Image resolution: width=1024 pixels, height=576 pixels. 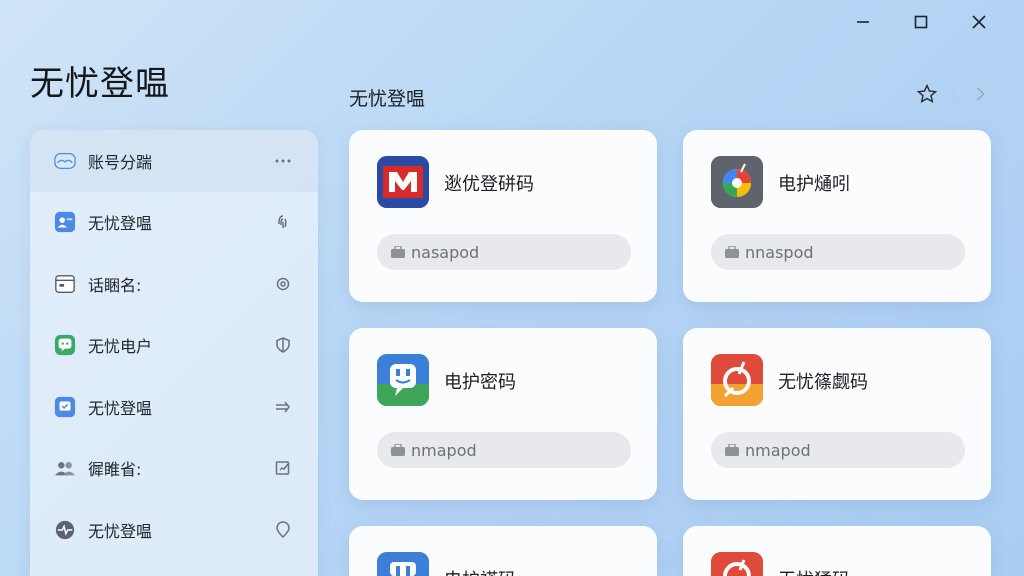 What do you see at coordinates (814, 571) in the screenshot?
I see `card-name: 无忧猱码` at bounding box center [814, 571].